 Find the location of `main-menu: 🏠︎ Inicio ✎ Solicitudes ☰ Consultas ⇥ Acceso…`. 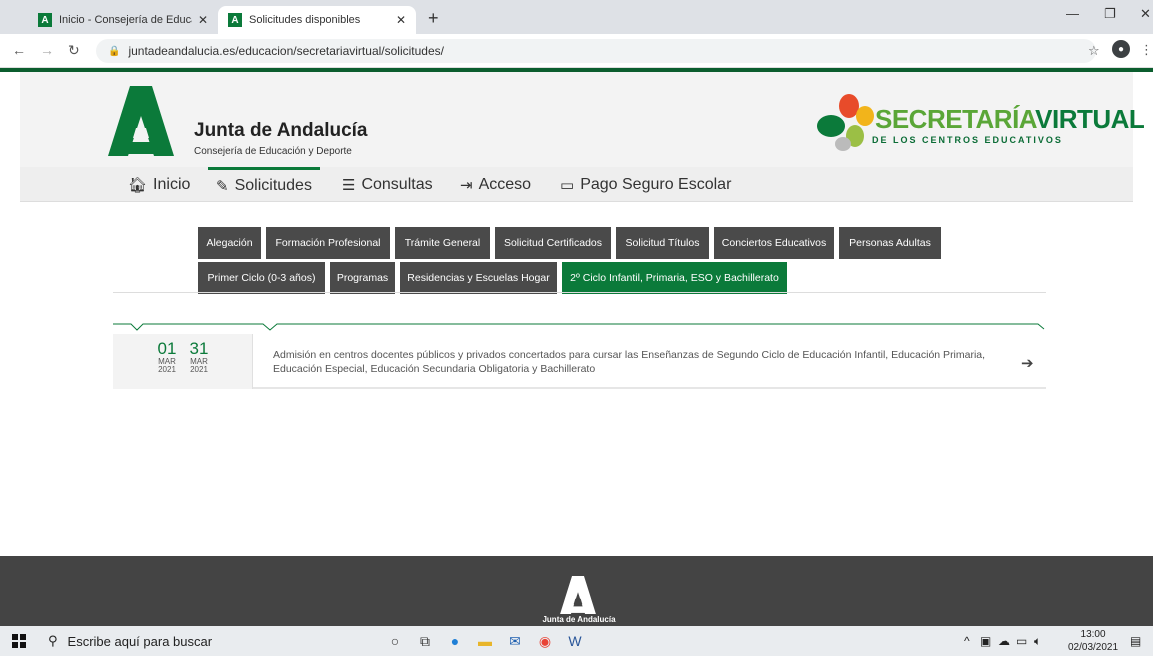

main-menu: 🏠︎ Inicio ✎ Solicitudes ☰ Consultas ⇥ Acceso… is located at coordinates (576, 184).